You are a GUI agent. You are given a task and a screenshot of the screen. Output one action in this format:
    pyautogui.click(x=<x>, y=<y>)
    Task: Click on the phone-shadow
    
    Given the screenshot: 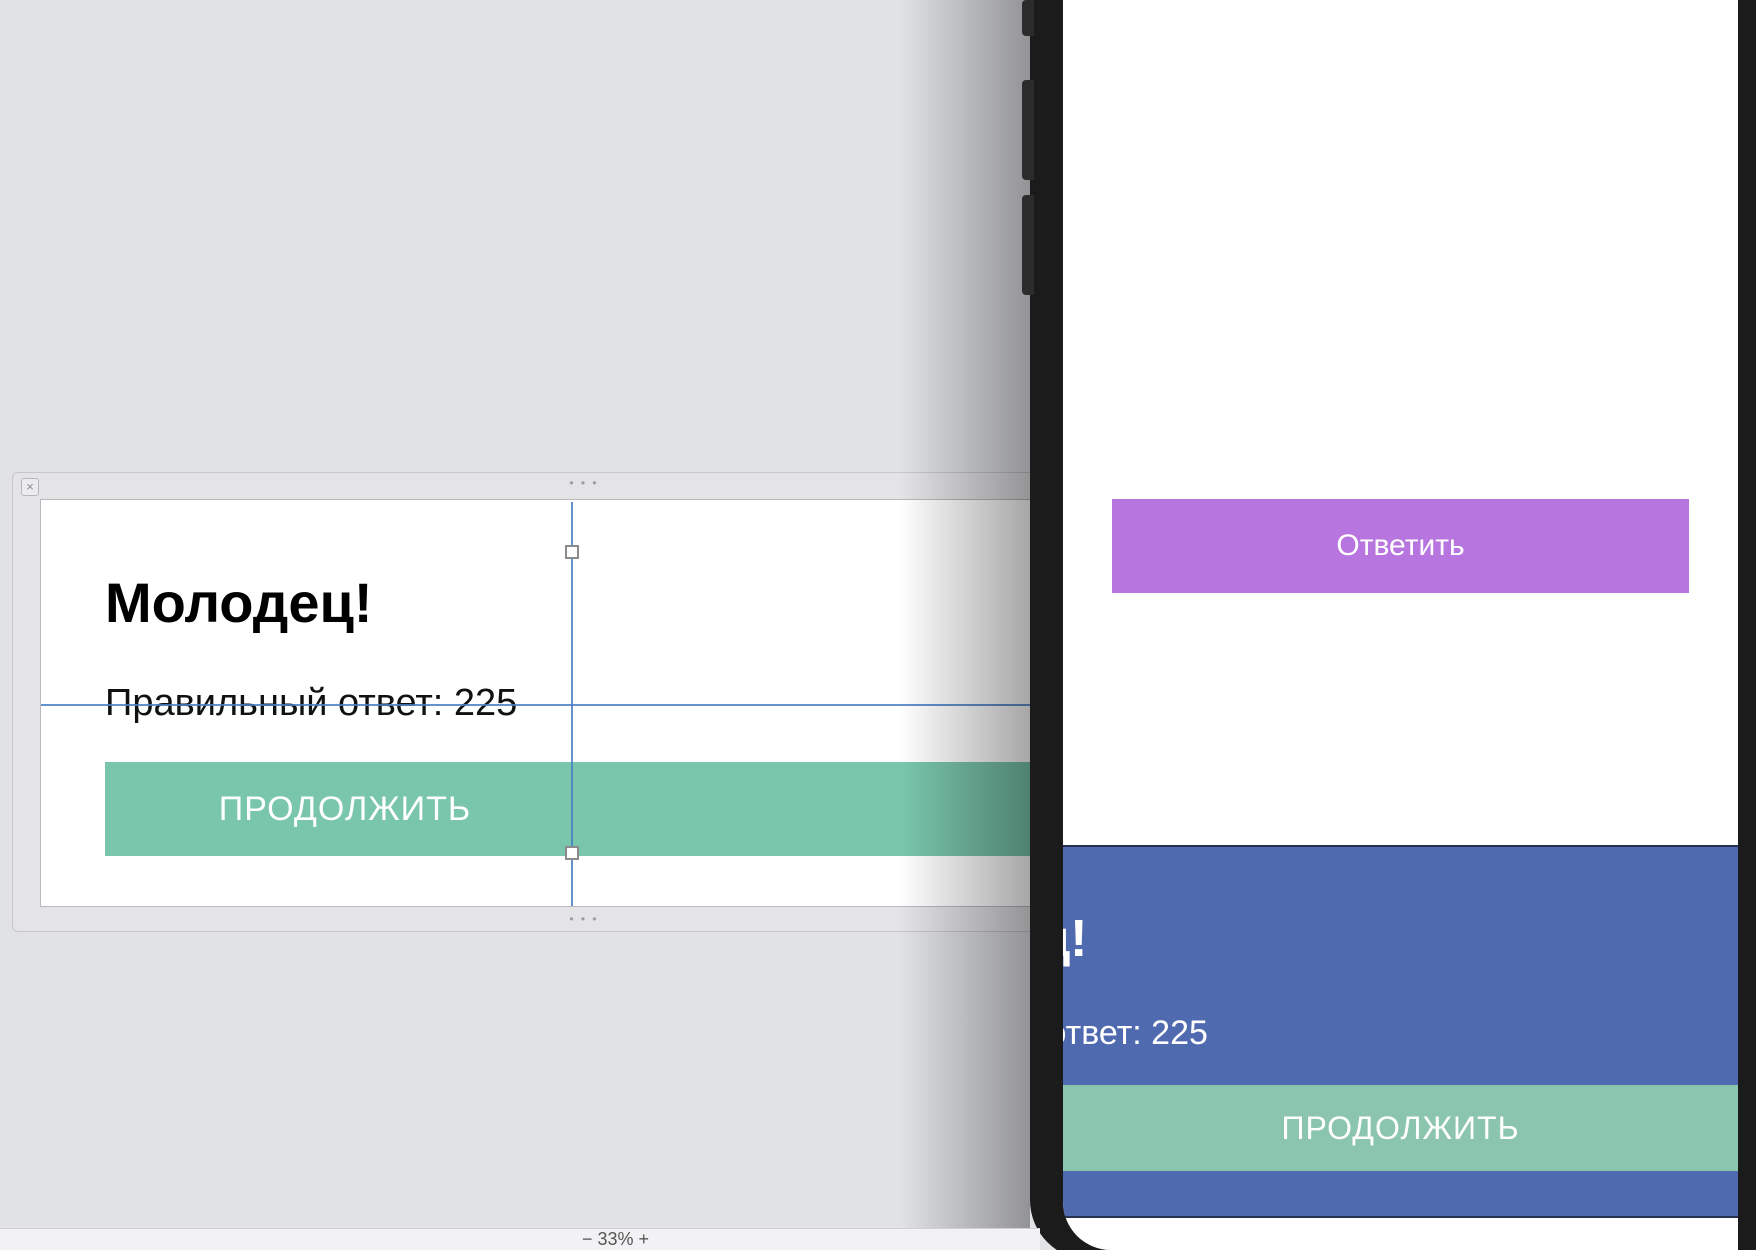 What is the action you would take?
    pyautogui.click(x=965, y=625)
    